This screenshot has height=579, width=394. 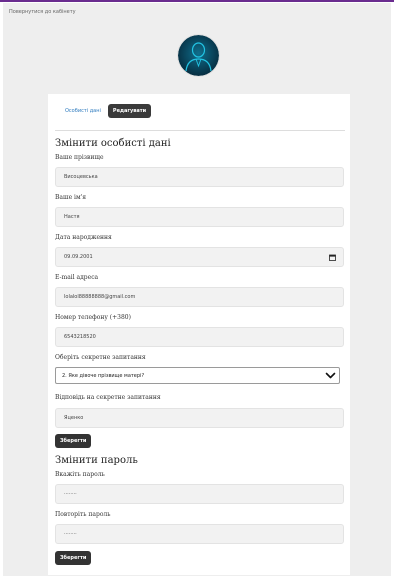 I want to click on phone-value: 6543218520, so click(x=80, y=337).